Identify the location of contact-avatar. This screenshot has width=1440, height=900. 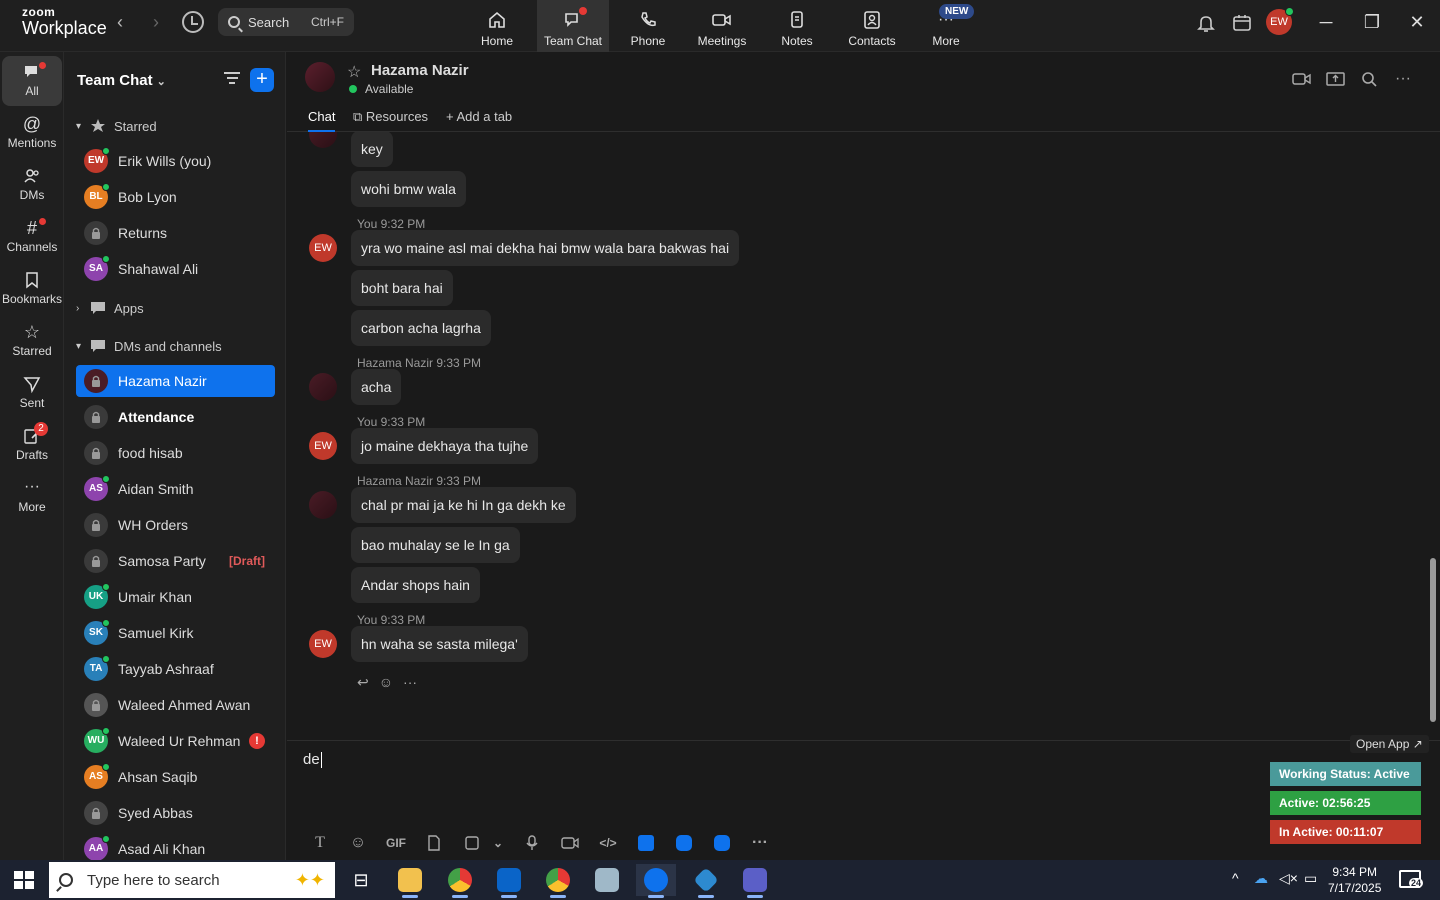
(320, 77).